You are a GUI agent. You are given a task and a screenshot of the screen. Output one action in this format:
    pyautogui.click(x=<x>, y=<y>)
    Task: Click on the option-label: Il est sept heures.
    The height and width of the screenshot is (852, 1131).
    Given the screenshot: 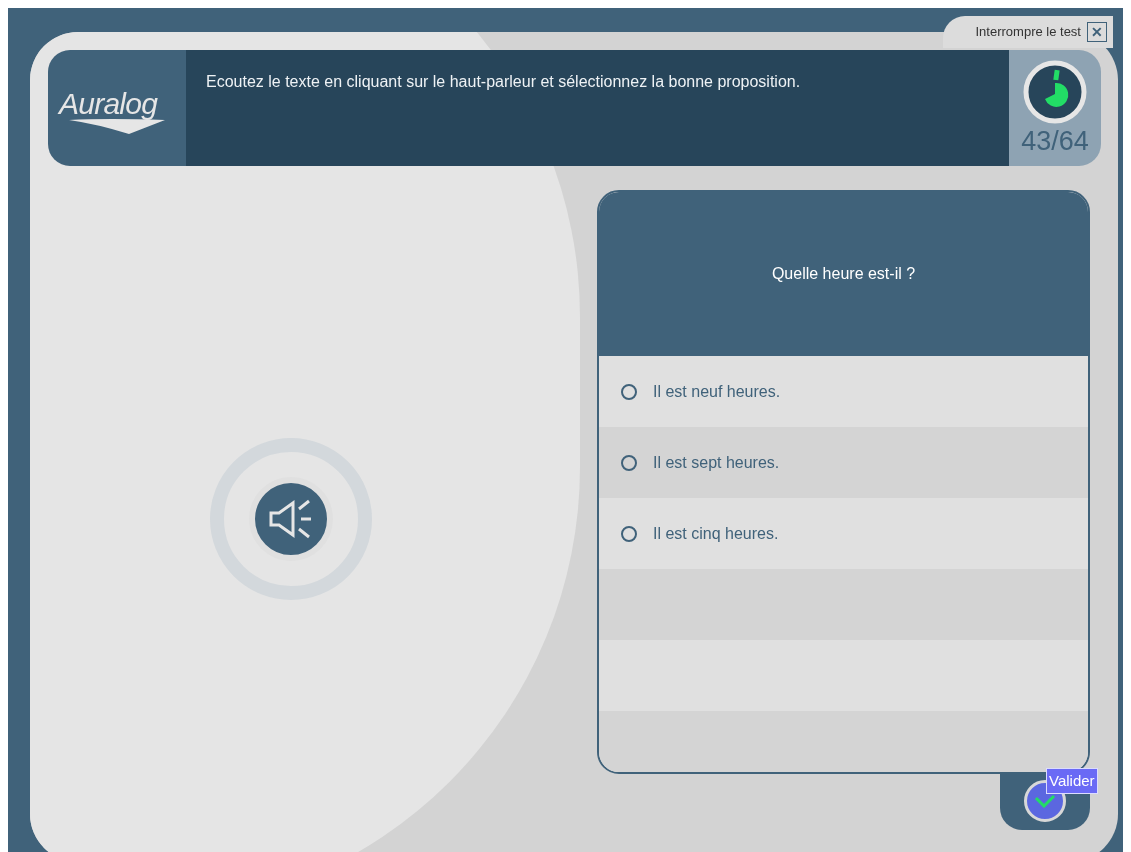 What is the action you would take?
    pyautogui.click(x=716, y=462)
    